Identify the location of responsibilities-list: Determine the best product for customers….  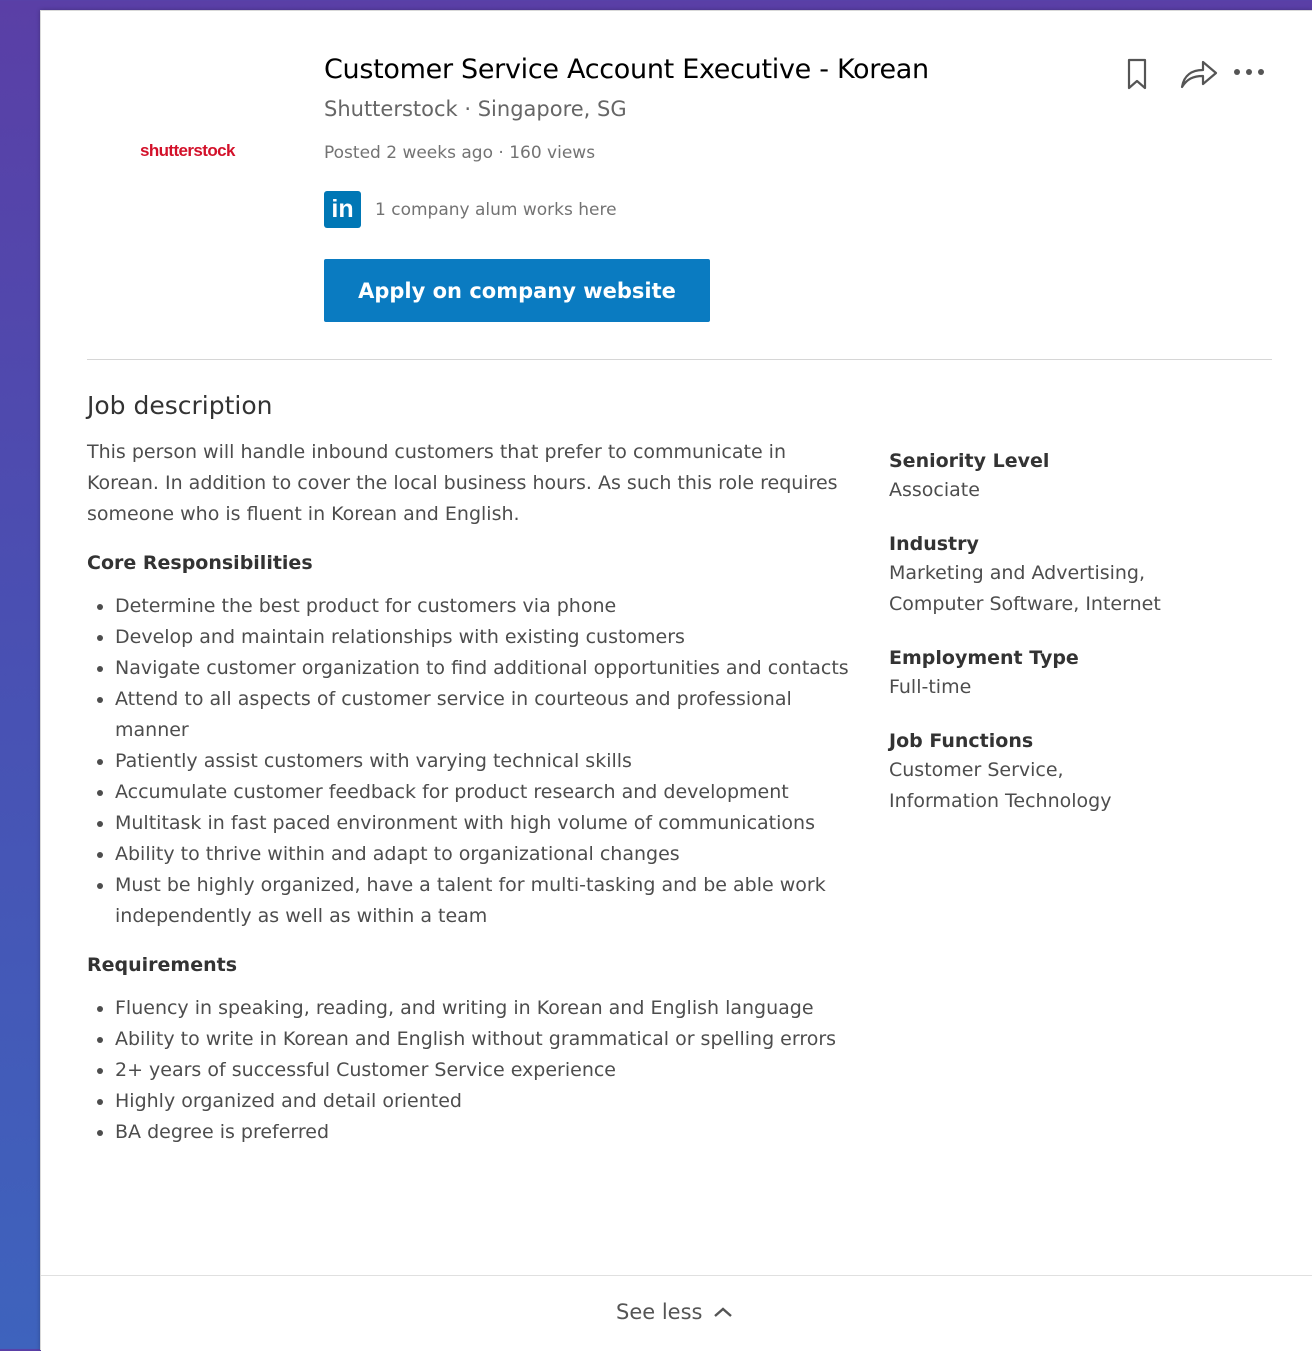
(472, 761).